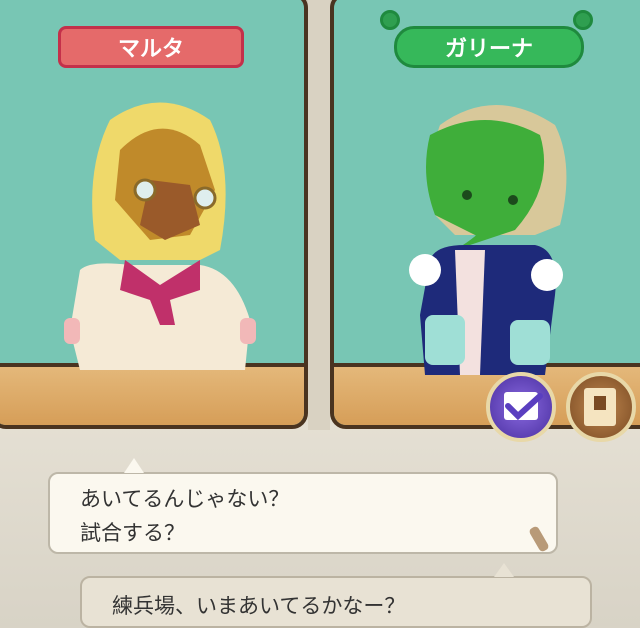 The width and height of the screenshot is (640, 628). I want to click on speech-bubble-tail, so click(134, 465).